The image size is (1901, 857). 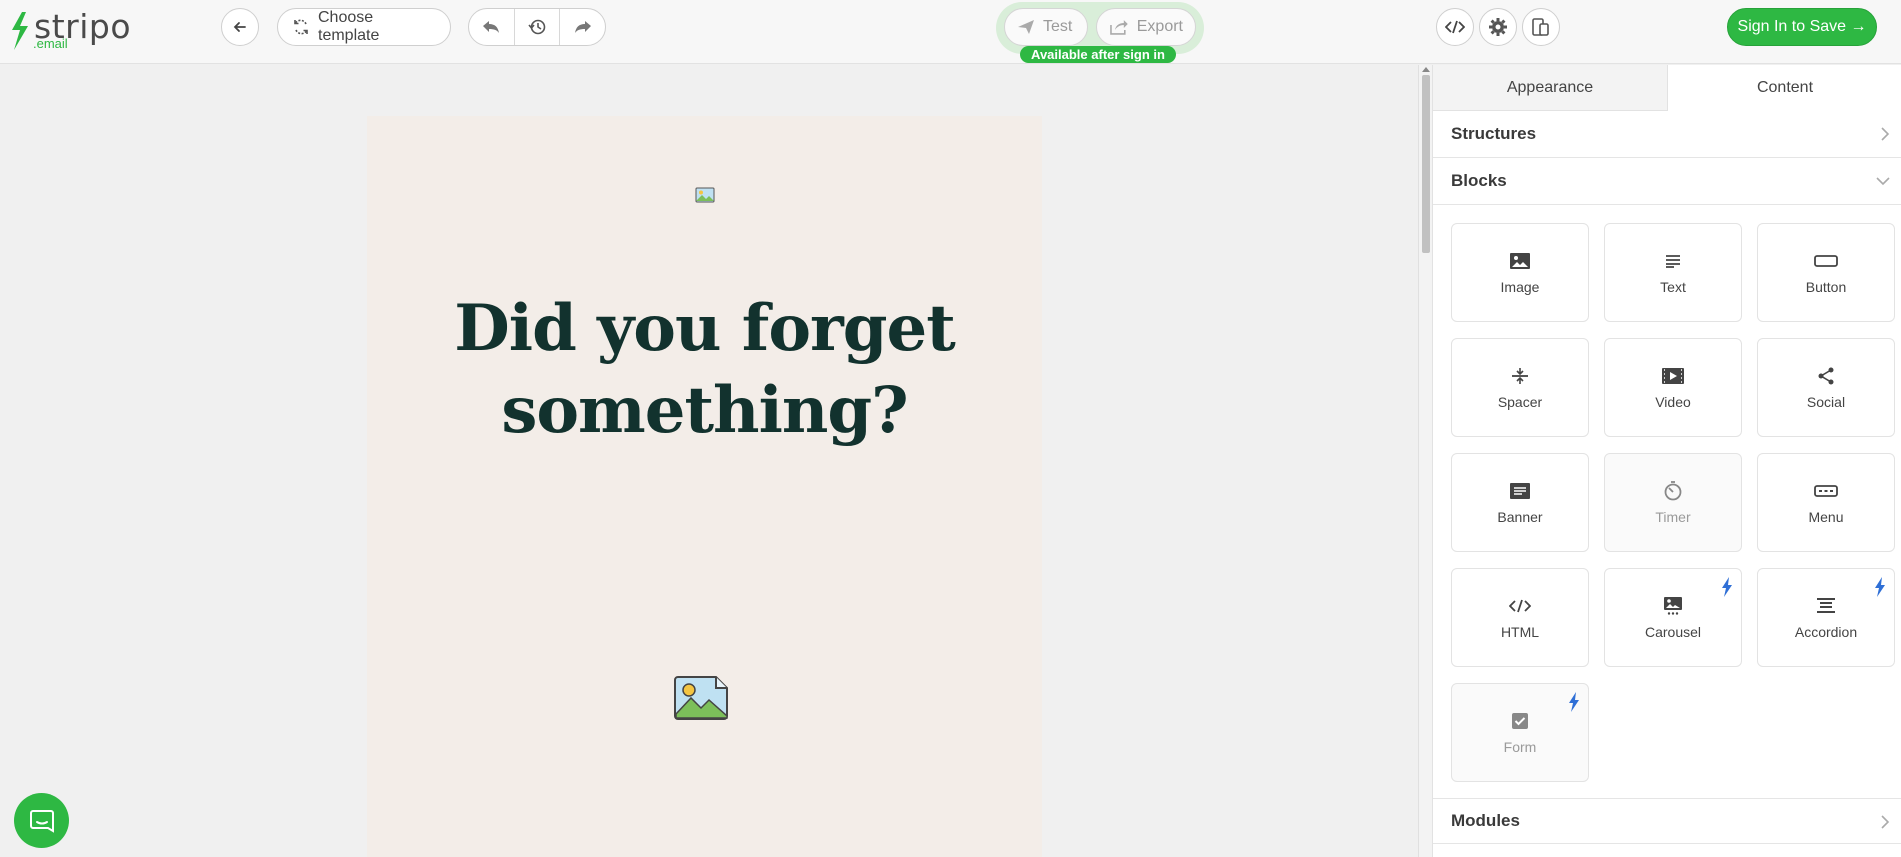 I want to click on stripo-logo-icon, so click(x=20, y=31).